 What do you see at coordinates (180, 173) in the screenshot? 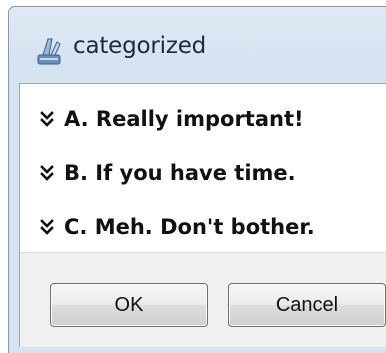
I see `option-b-label: B. If you have time.` at bounding box center [180, 173].